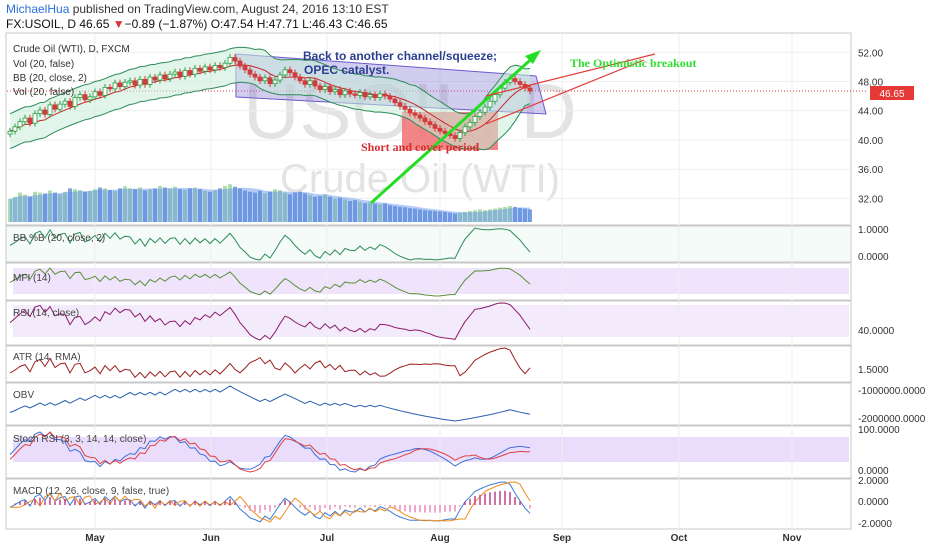 The image size is (932, 550). I want to click on atr-tick-0: 1.5000, so click(873, 370).